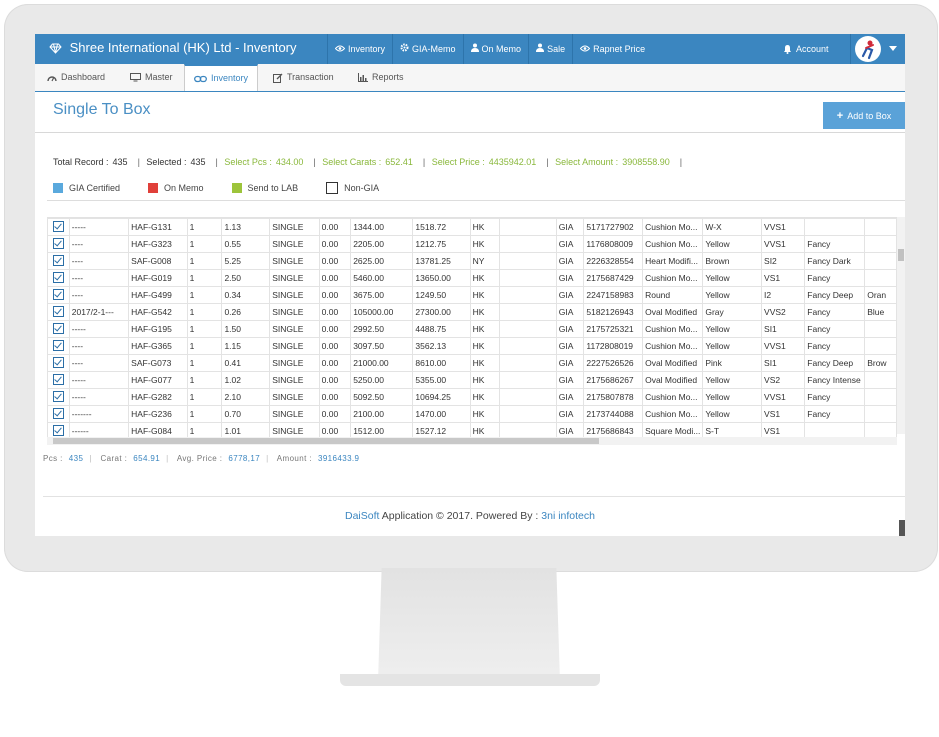 The image size is (939, 737). Describe the element at coordinates (441, 397) in the screenshot. I see `table-cell: 10694.25` at that location.